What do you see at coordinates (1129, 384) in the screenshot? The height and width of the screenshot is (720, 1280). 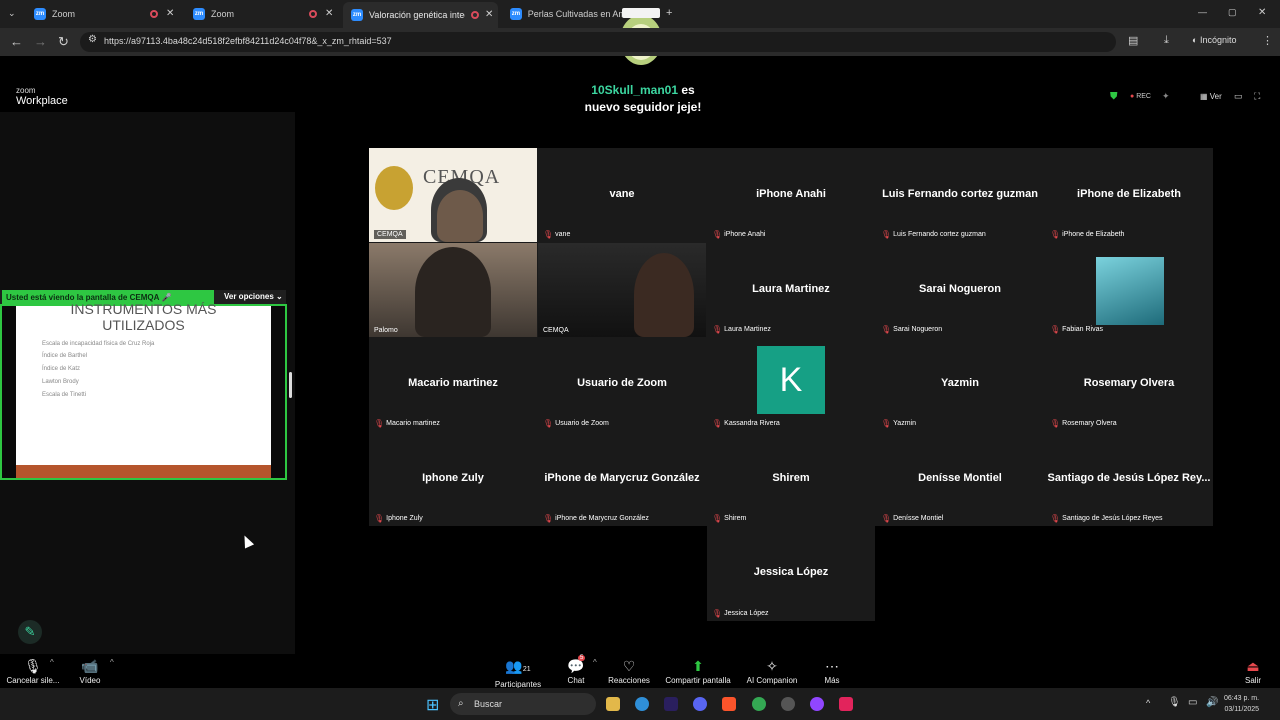 I see `participant-tile: Rosemary Olvera 🎙 Rosemary Olvera` at bounding box center [1129, 384].